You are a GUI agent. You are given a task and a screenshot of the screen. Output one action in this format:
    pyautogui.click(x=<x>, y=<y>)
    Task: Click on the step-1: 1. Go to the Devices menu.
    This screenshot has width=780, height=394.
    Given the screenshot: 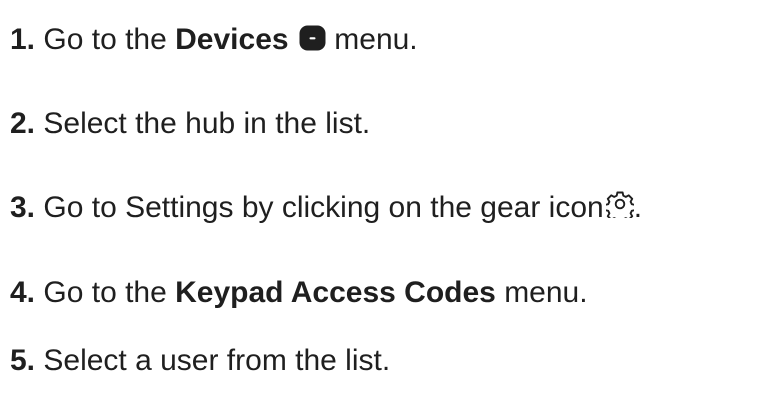 What is the action you would take?
    pyautogui.click(x=214, y=40)
    